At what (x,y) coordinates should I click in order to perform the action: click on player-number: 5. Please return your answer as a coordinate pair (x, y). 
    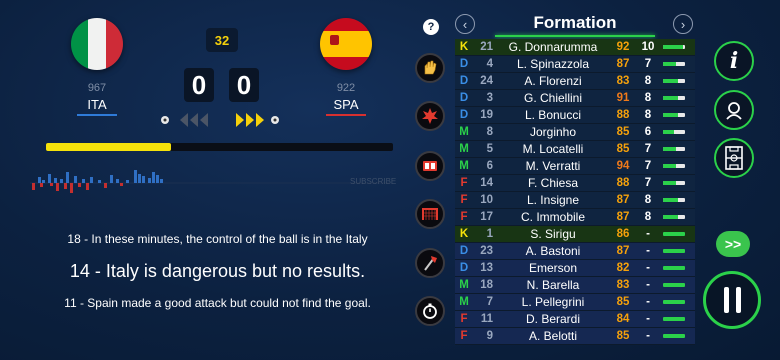
    Looking at the image, I should click on (489, 149).